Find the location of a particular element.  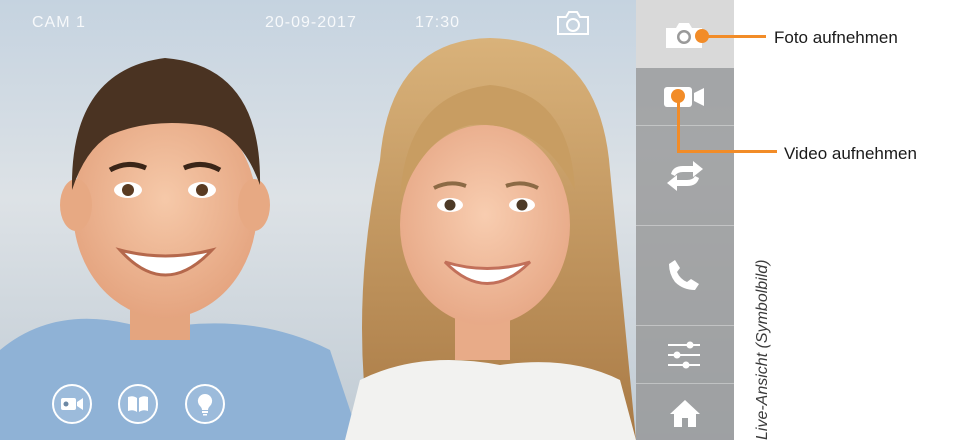

take-photo-button is located at coordinates (685, 34).